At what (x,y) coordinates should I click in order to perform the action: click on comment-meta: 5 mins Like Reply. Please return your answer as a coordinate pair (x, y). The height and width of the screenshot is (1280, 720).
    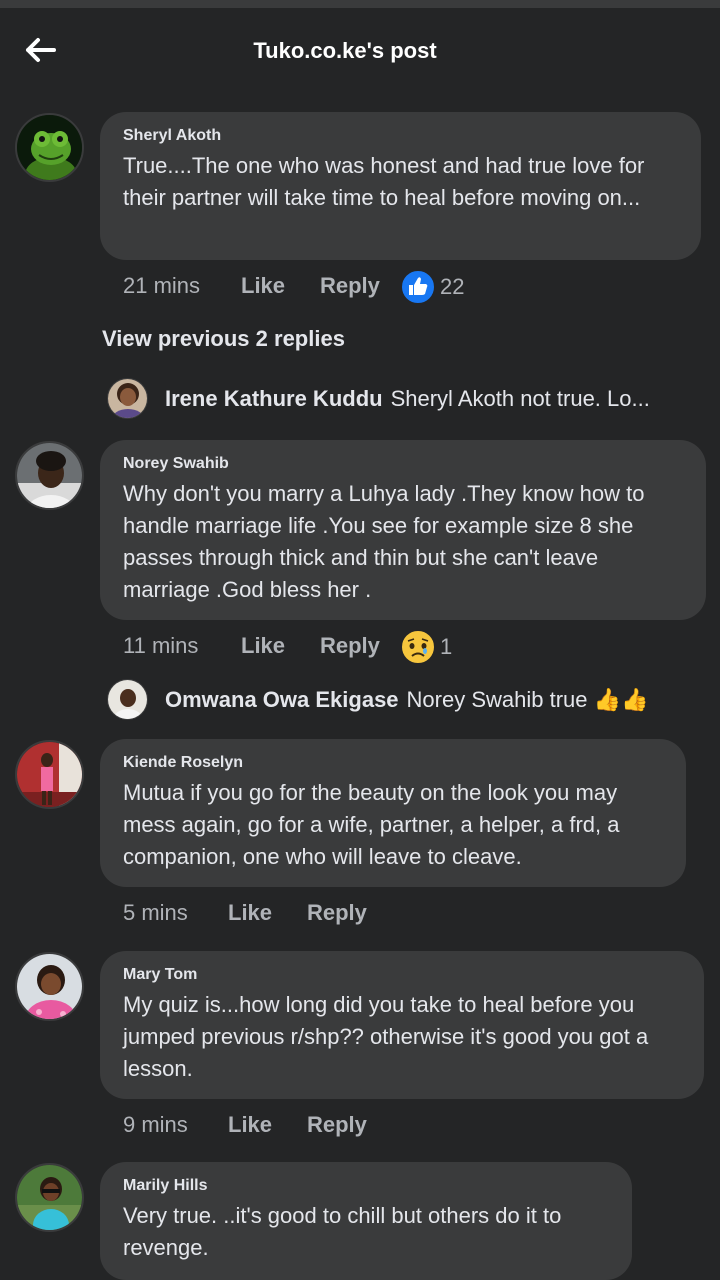
    Looking at the image, I should click on (323, 915).